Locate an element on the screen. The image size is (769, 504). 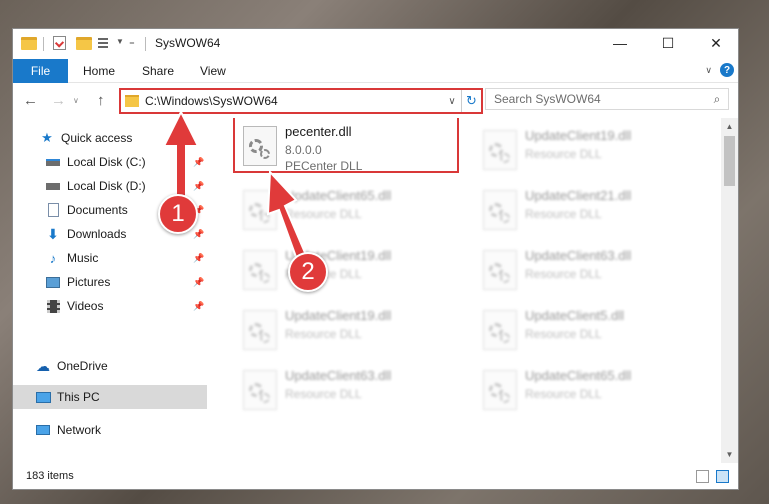
music-icon: ♪ is located at coordinates (53, 258).